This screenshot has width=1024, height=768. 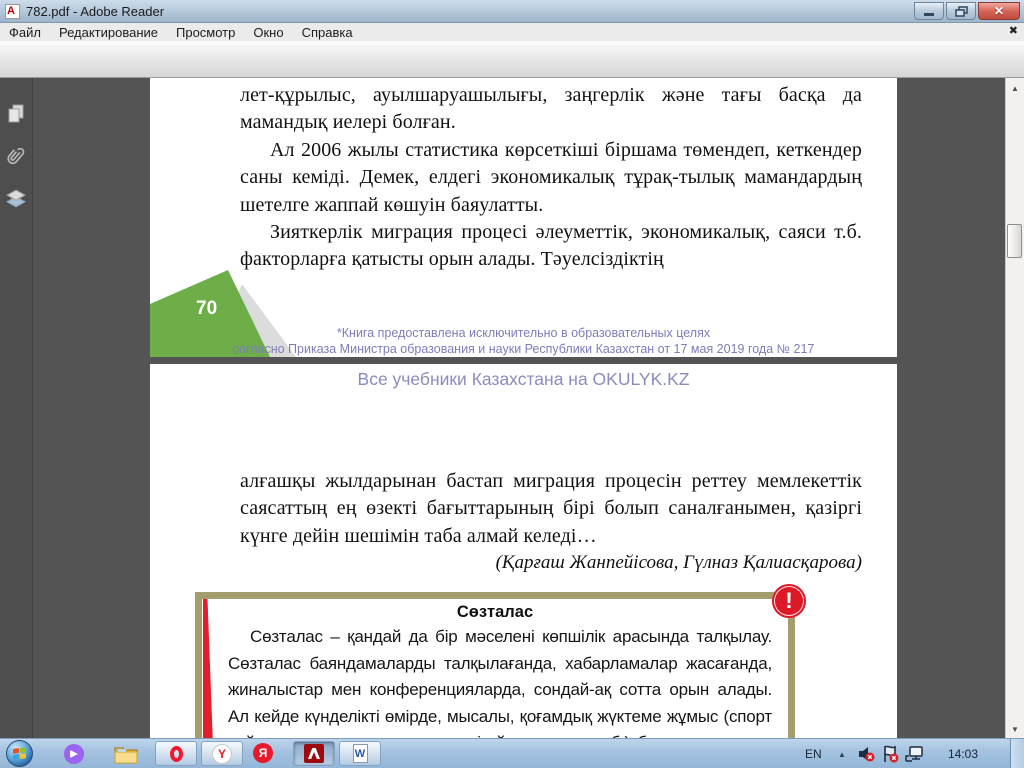 I want to click on yandex-browser-icon: Y, so click(x=222, y=753).